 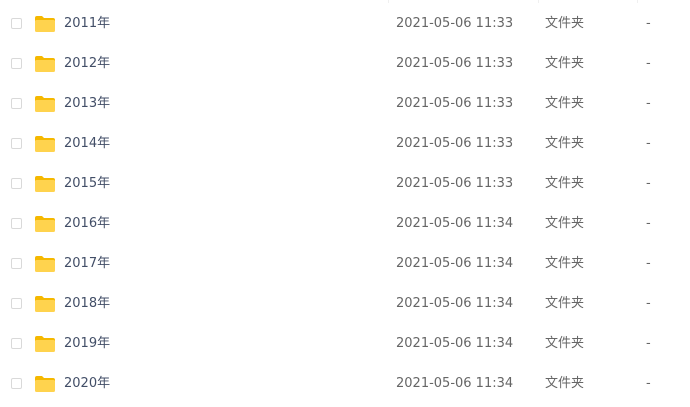 I want to click on file-row: 2011年 2021-05-06 11:33 文件夹 -, so click(x=345, y=24).